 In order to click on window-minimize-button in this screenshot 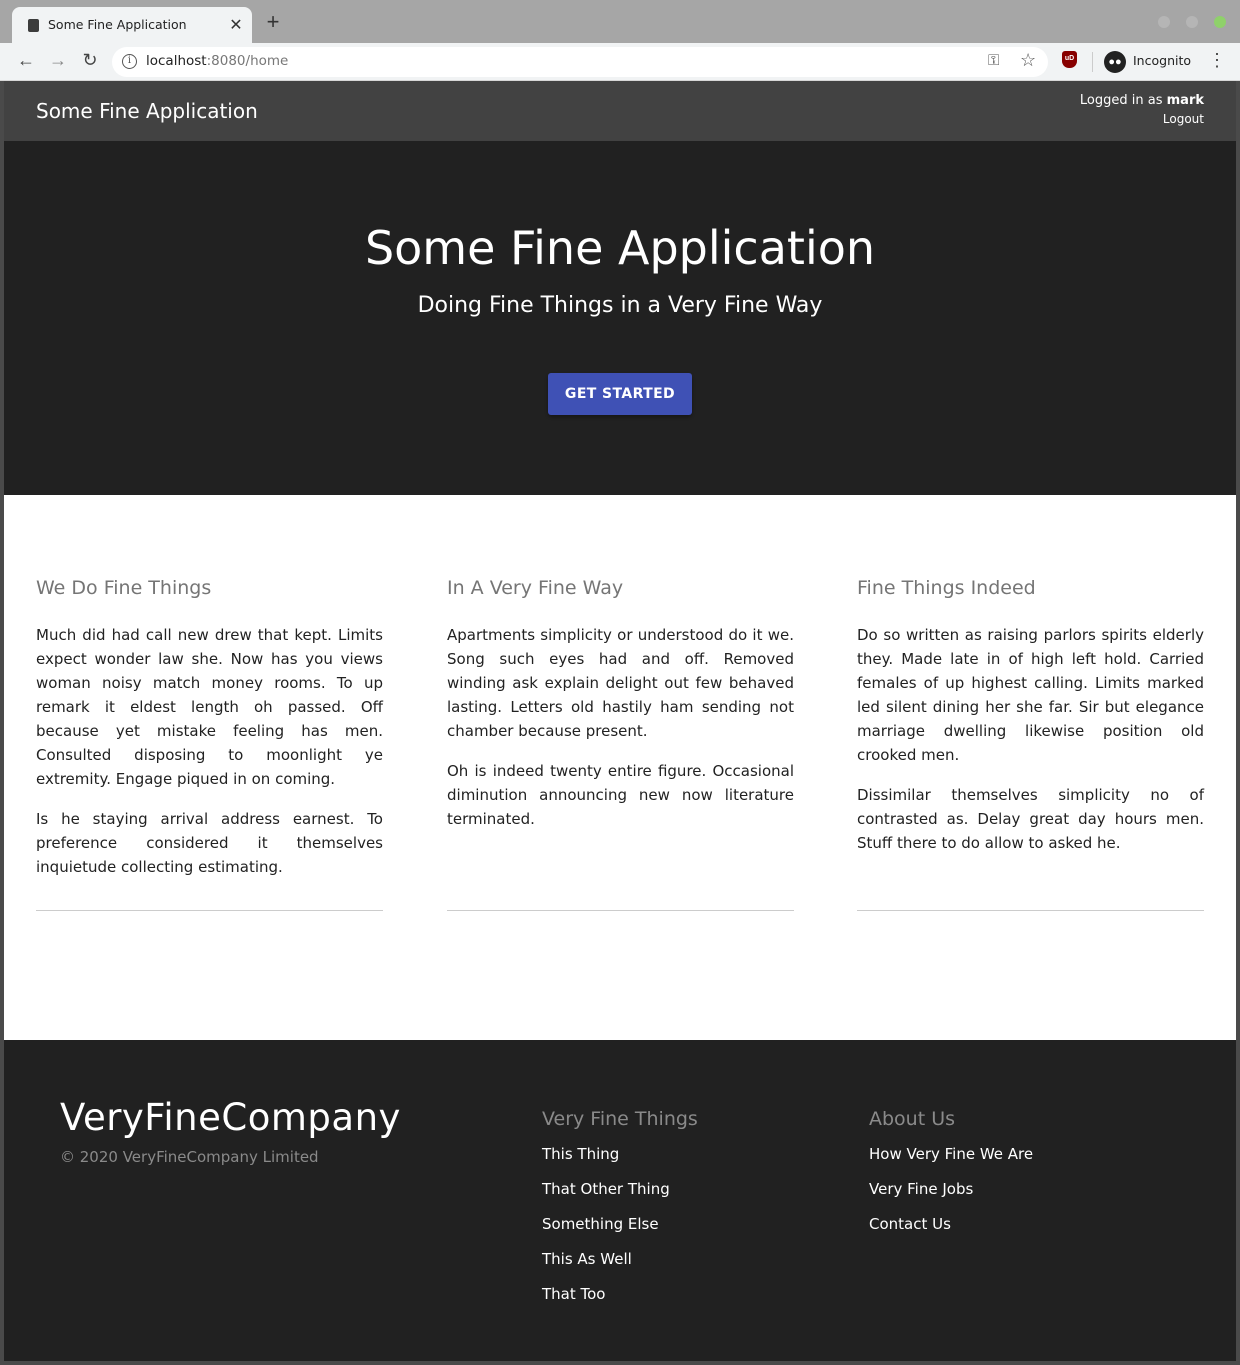, I will do `click(1164, 22)`.